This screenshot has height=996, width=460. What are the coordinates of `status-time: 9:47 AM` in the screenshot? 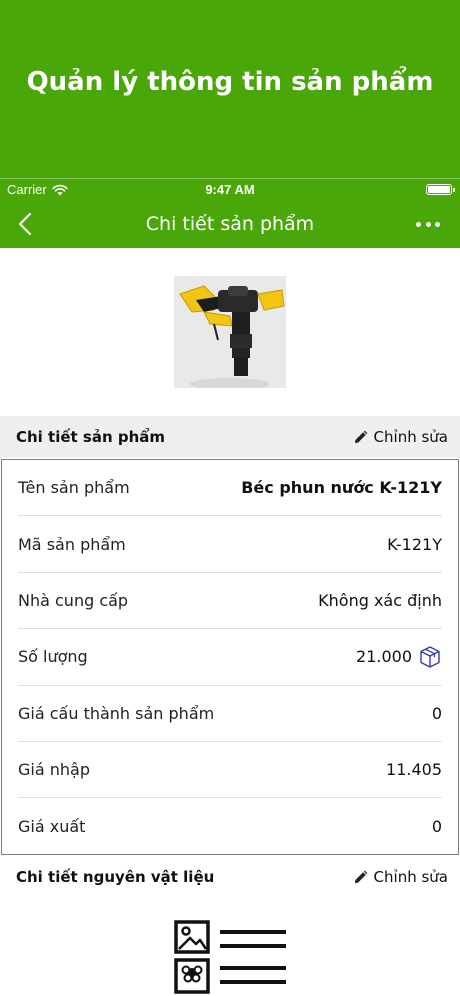 It's located at (230, 189).